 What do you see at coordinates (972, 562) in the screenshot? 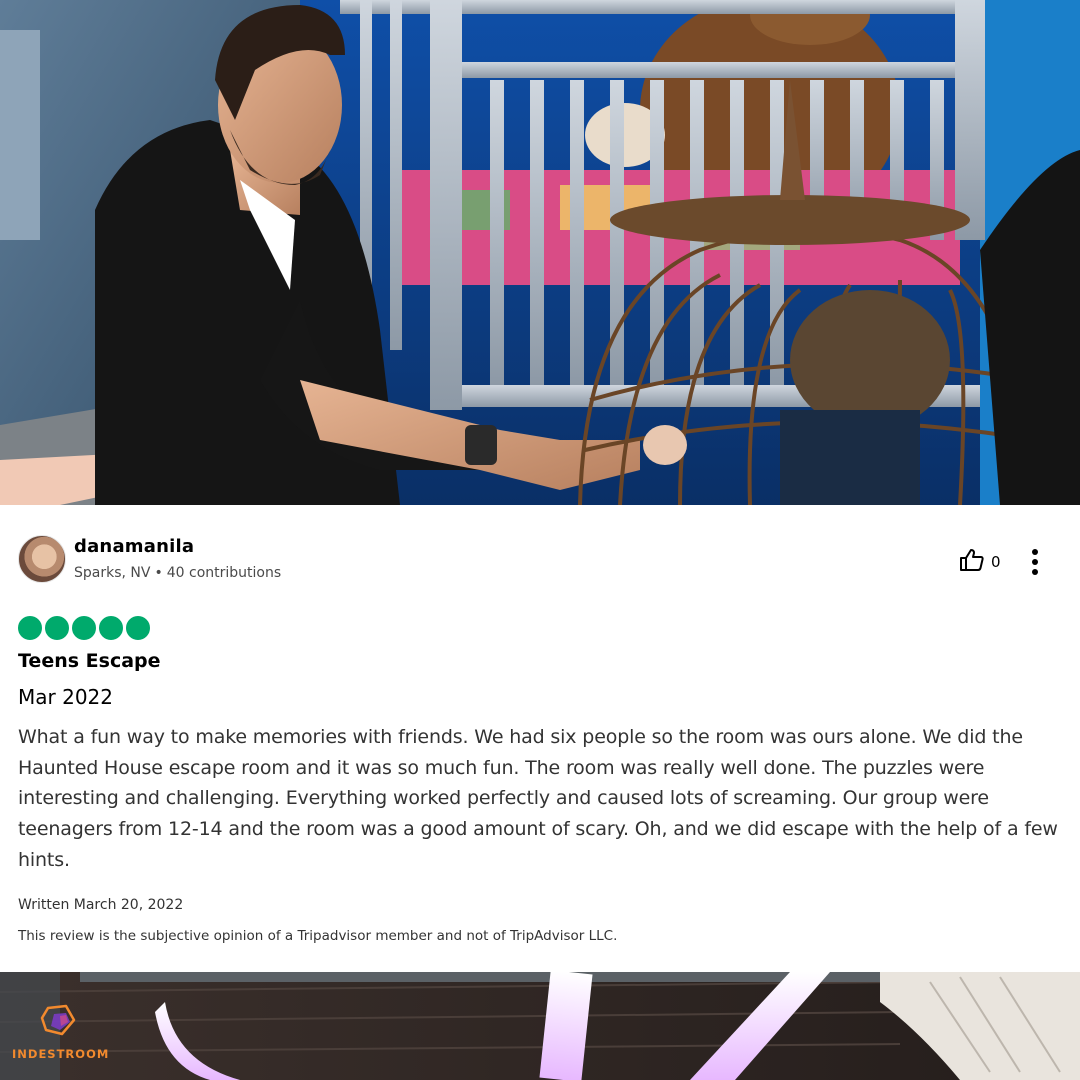
I see `thumbs-up-icon` at bounding box center [972, 562].